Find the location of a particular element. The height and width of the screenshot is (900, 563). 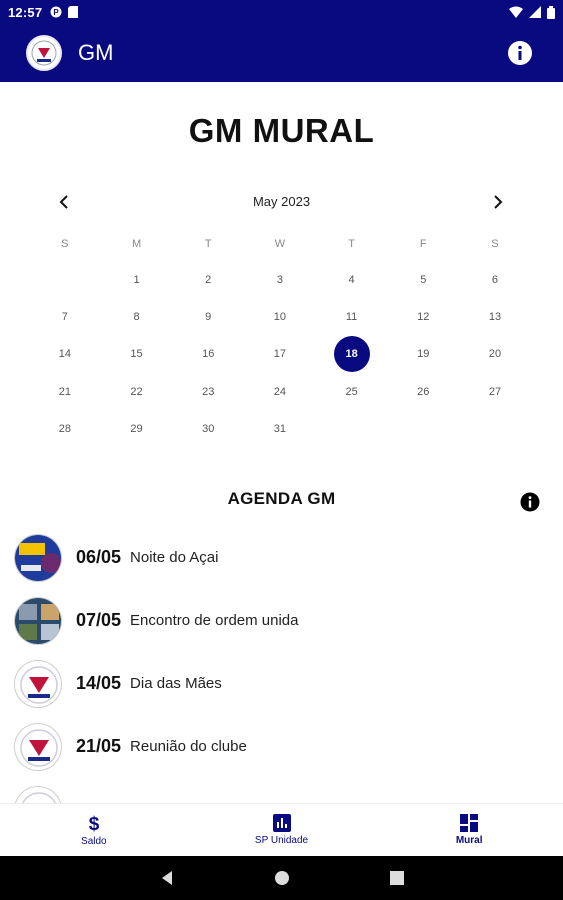

calendar-day: 5 is located at coordinates (423, 279).